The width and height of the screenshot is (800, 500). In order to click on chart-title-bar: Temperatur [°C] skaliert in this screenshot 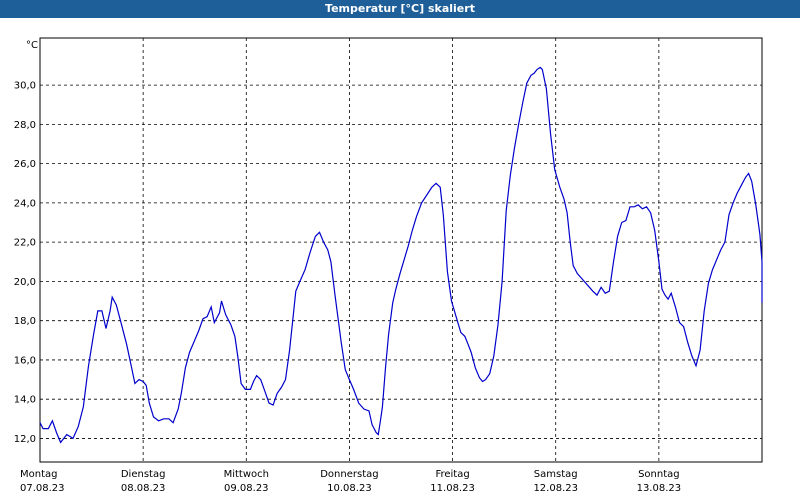, I will do `click(400, 9)`.